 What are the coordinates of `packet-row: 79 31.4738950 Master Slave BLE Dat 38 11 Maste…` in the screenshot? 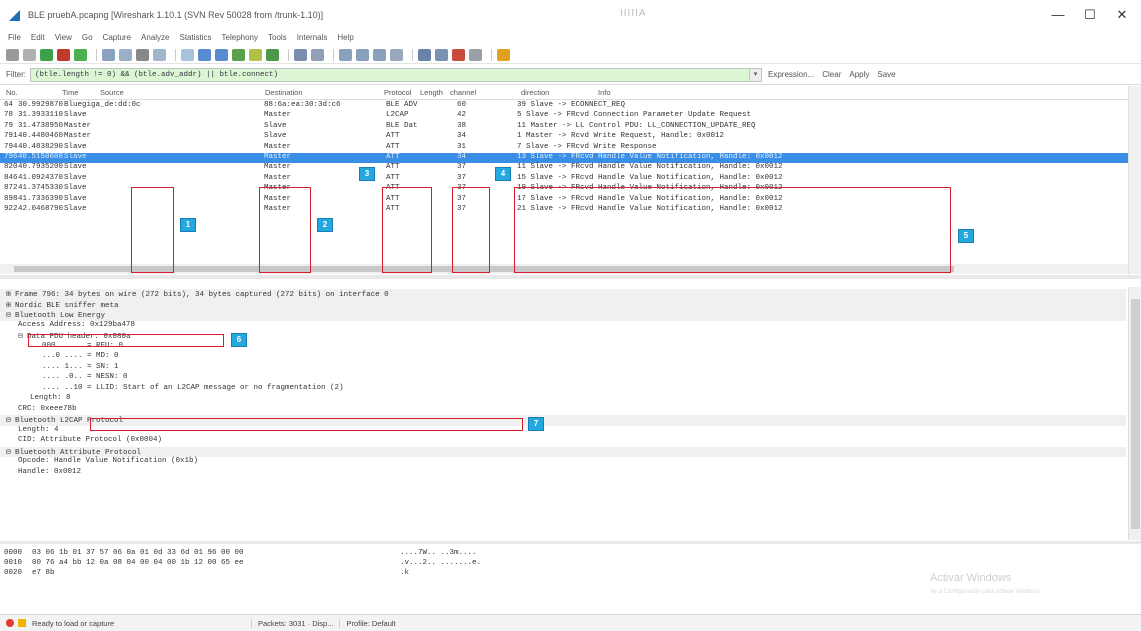 It's located at (564, 127).